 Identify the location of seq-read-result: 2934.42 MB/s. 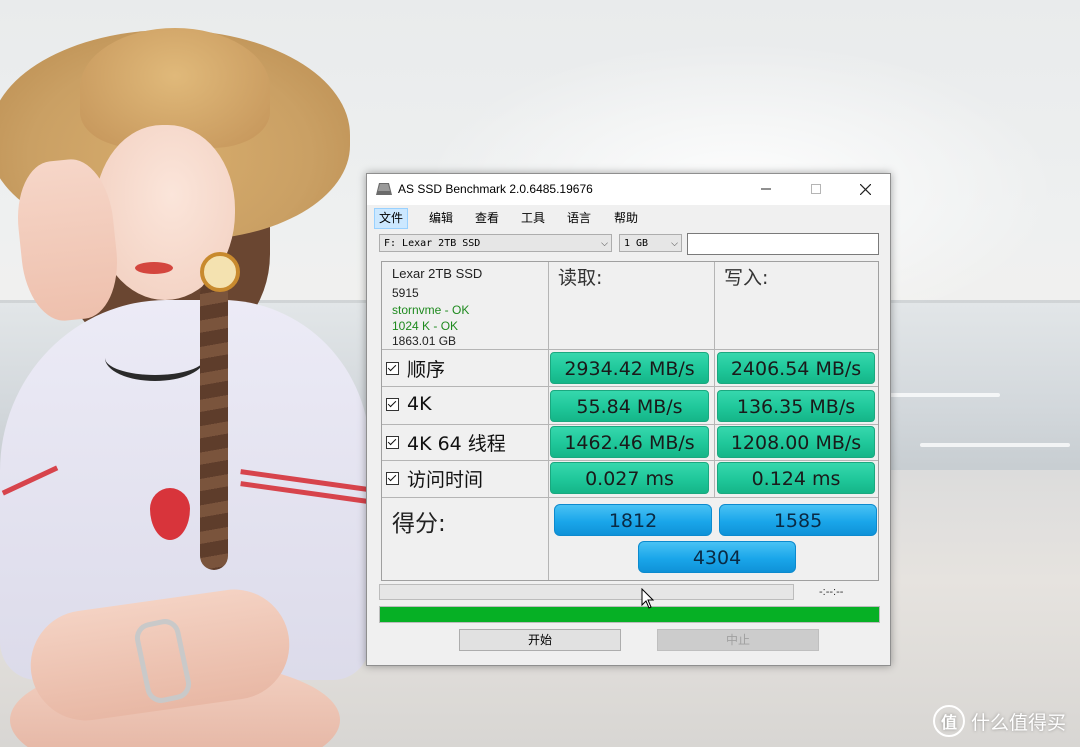
(629, 368).